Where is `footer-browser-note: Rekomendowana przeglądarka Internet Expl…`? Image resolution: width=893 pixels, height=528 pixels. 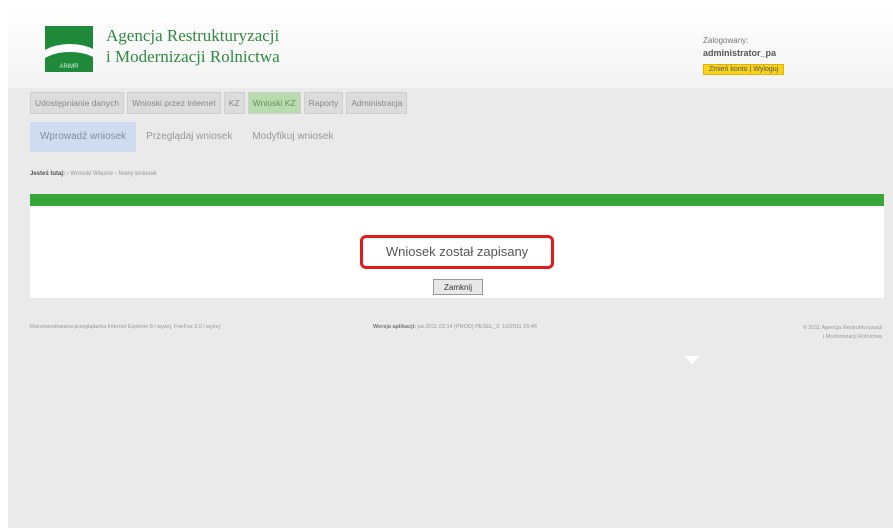 footer-browser-note: Rekomendowana przeglądarka Internet Expl… is located at coordinates (125, 327).